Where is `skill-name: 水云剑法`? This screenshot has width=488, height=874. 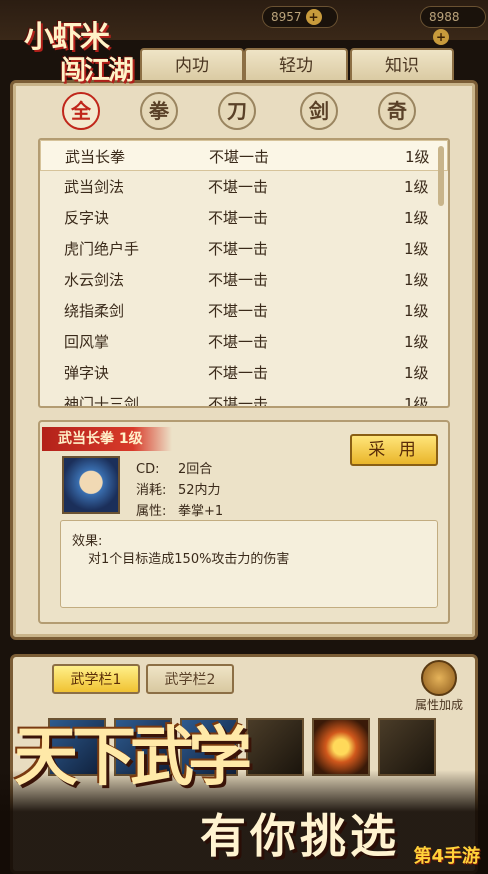 skill-name: 水云剑法 is located at coordinates (94, 280).